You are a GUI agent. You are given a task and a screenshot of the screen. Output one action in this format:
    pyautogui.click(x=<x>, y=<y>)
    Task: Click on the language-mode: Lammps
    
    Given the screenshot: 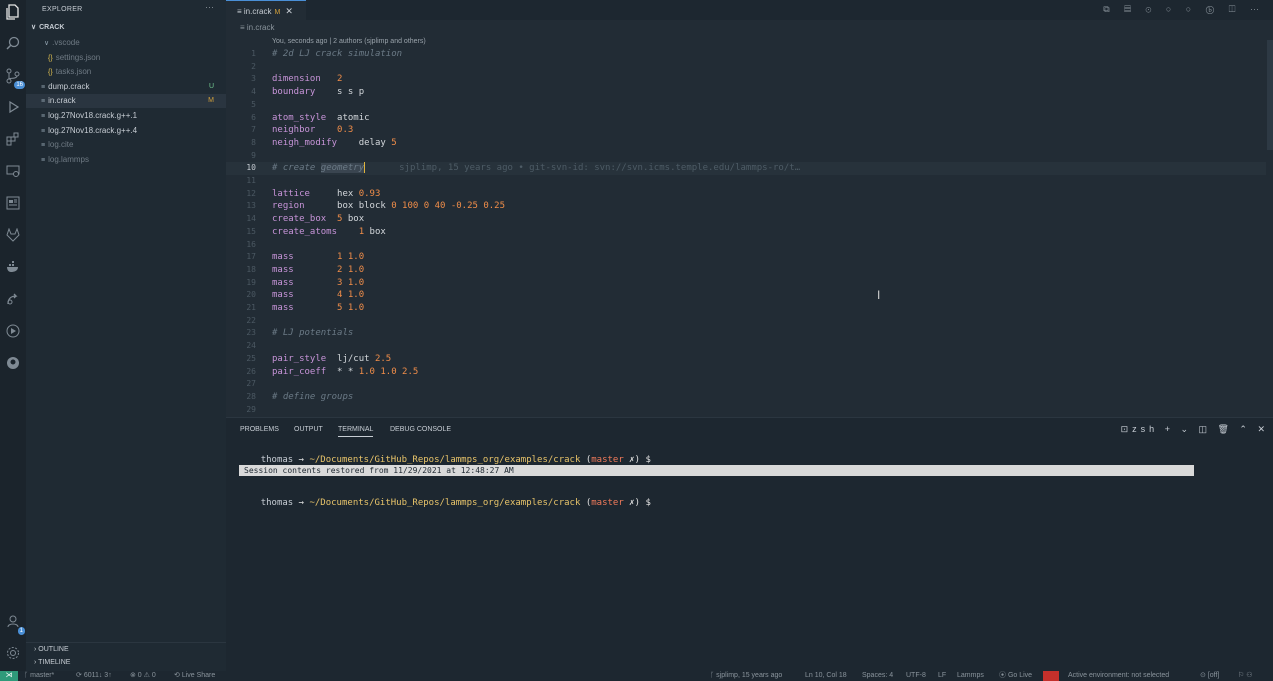 What is the action you would take?
    pyautogui.click(x=970, y=676)
    